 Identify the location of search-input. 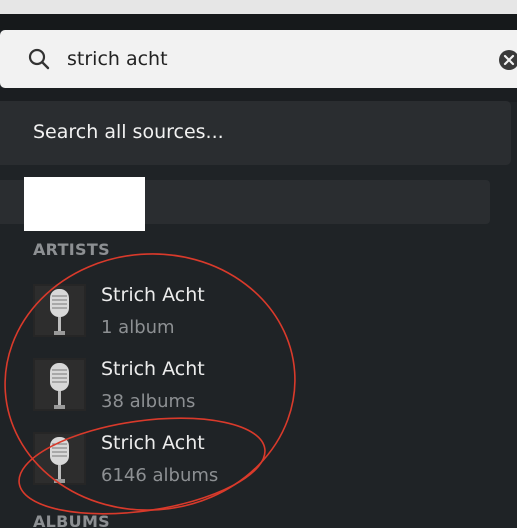
(267, 59).